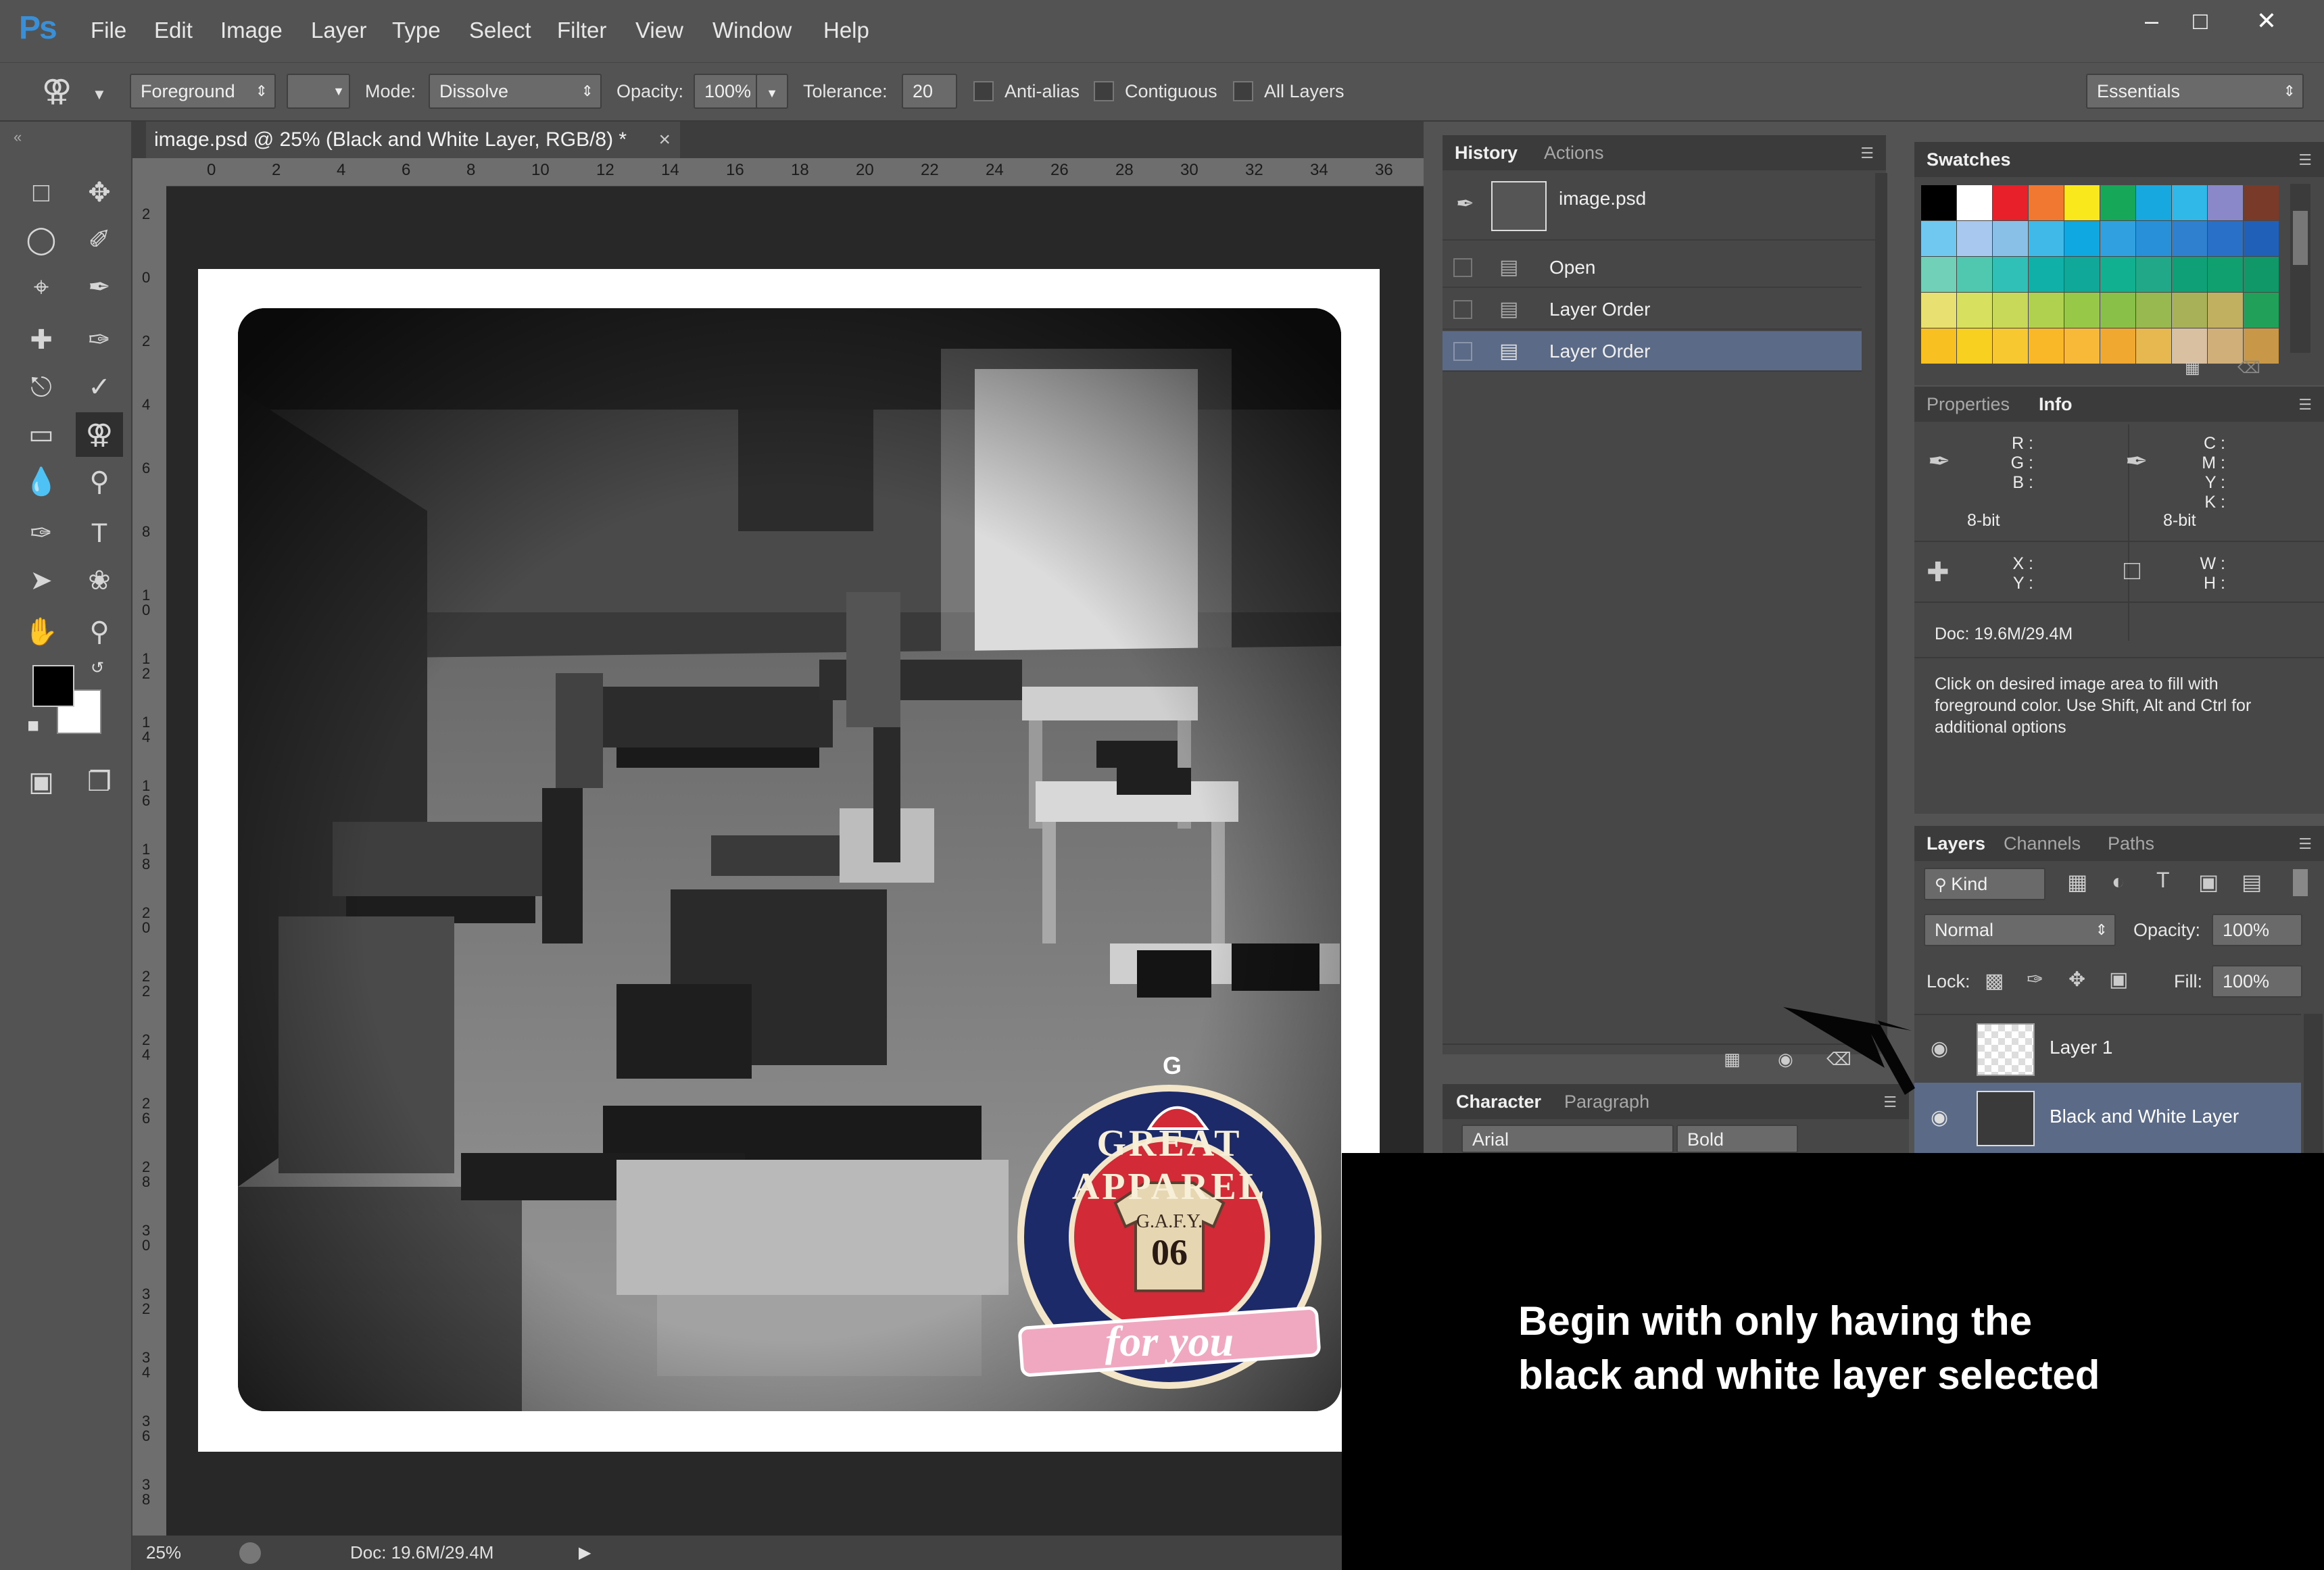 This screenshot has width=2324, height=1570. I want to click on default-colors-icon: ◼, so click(33, 725).